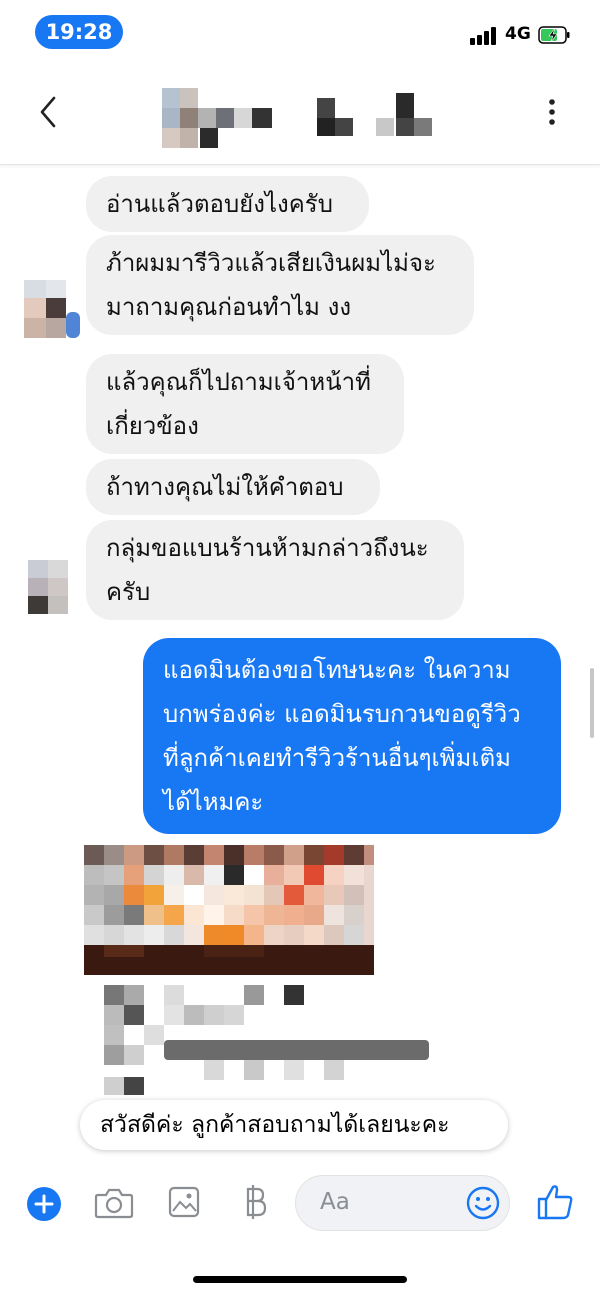  What do you see at coordinates (261, 970) in the screenshot?
I see `image-attachment-pixelated` at bounding box center [261, 970].